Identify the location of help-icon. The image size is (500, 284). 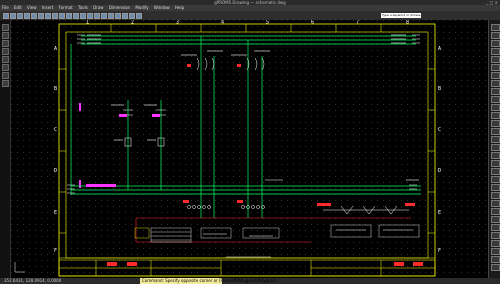
(139, 16).